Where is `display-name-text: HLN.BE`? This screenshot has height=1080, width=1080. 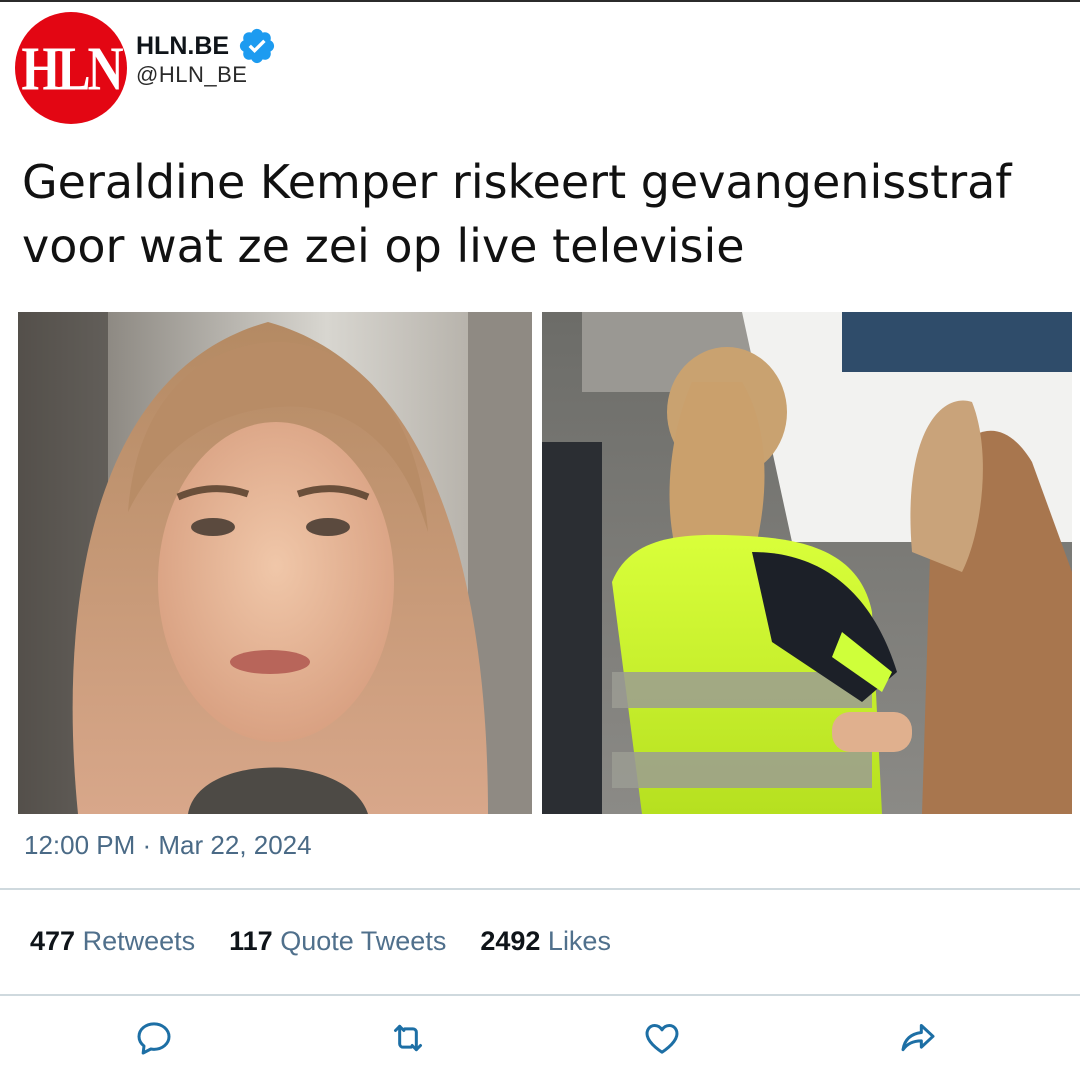 display-name-text: HLN.BE is located at coordinates (183, 45).